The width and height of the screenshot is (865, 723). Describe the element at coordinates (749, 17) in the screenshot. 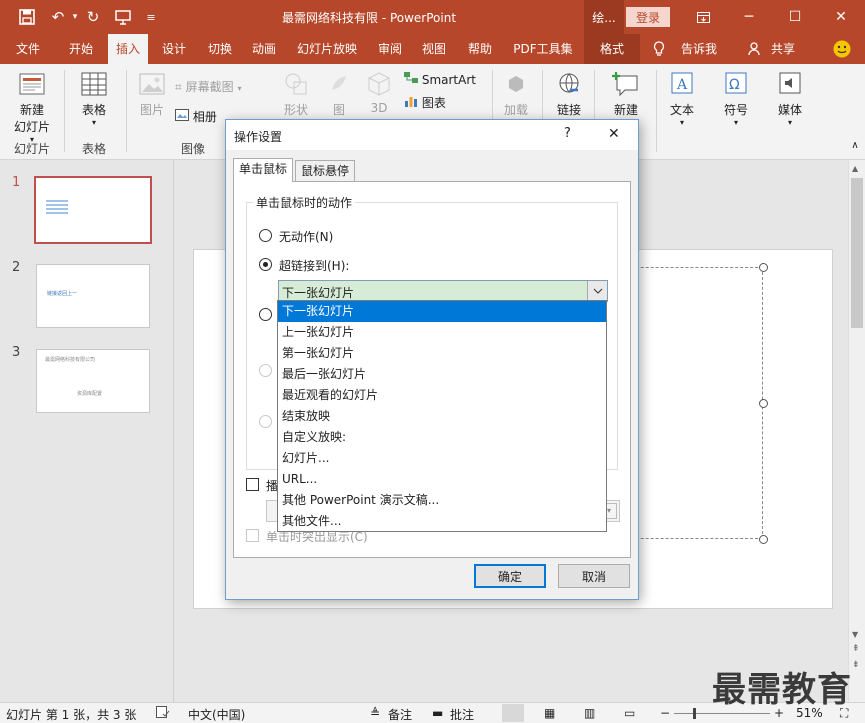

I see `minimize-icon: ─` at that location.